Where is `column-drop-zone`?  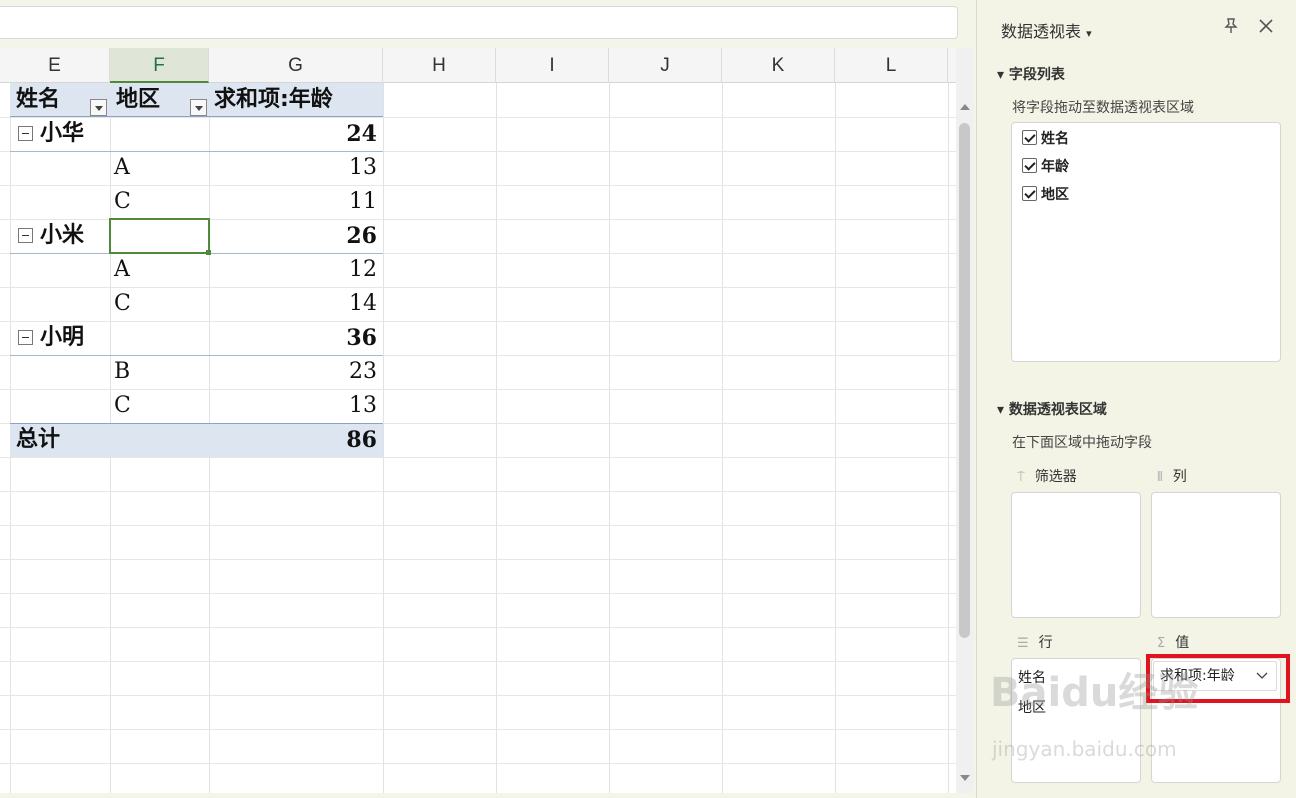 column-drop-zone is located at coordinates (1216, 555).